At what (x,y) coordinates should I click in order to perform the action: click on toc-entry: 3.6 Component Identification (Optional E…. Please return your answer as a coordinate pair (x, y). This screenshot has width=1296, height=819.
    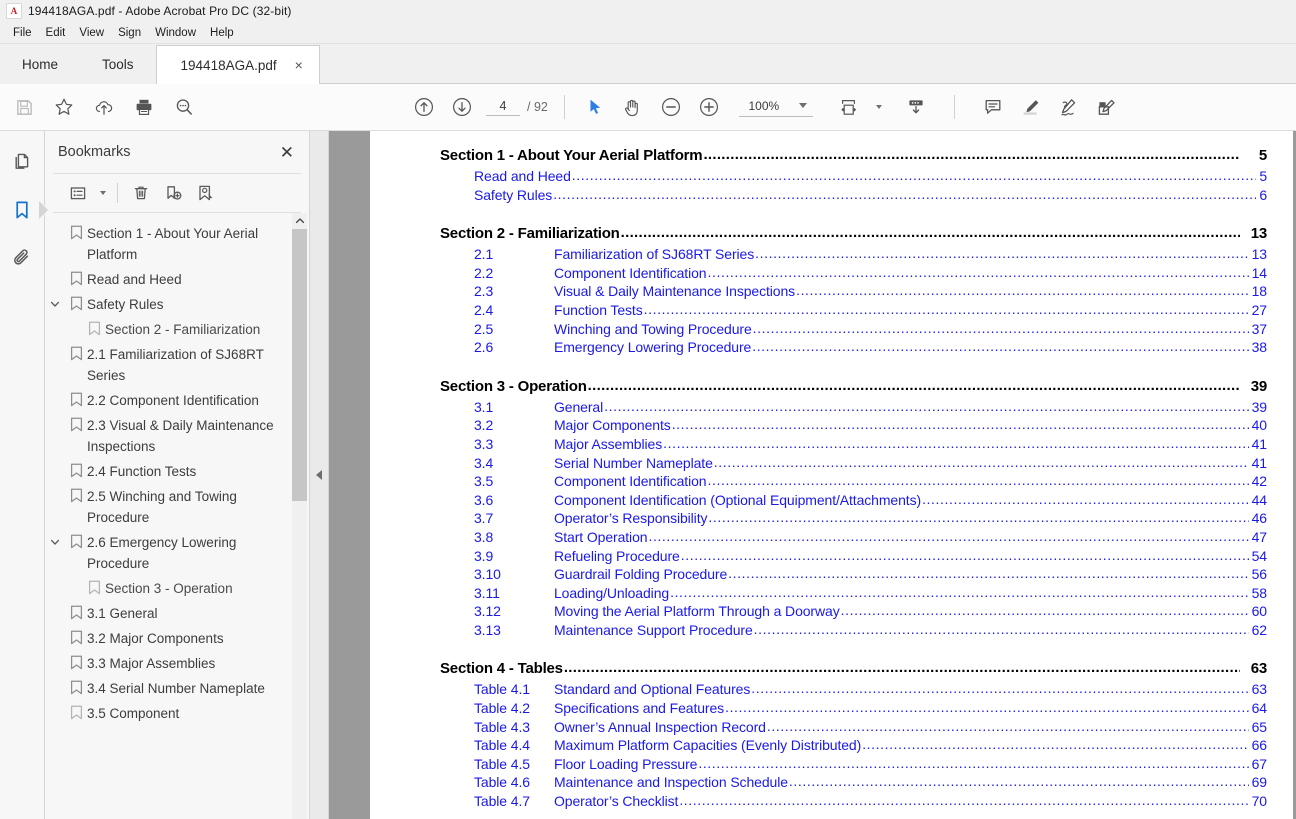
    Looking at the image, I should click on (853, 500).